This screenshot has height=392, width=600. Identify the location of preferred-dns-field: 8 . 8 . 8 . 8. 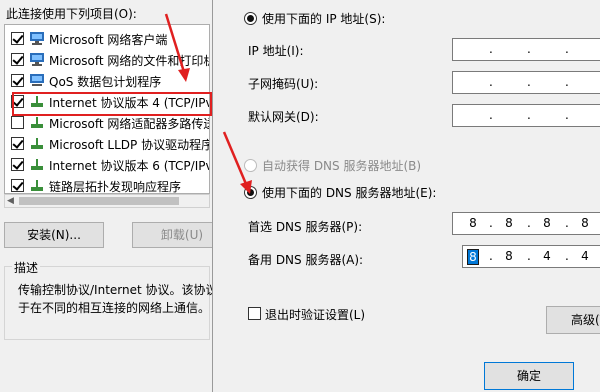
(526, 223).